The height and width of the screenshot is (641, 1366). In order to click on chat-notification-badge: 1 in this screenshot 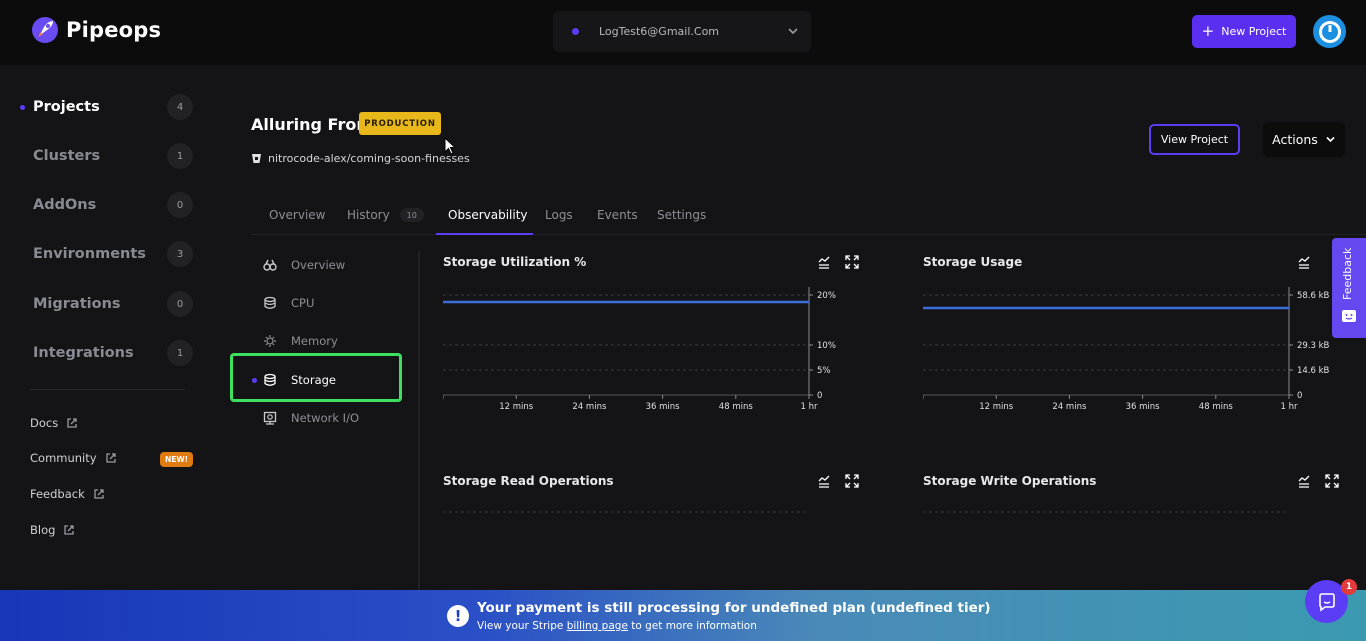, I will do `click(1349, 587)`.